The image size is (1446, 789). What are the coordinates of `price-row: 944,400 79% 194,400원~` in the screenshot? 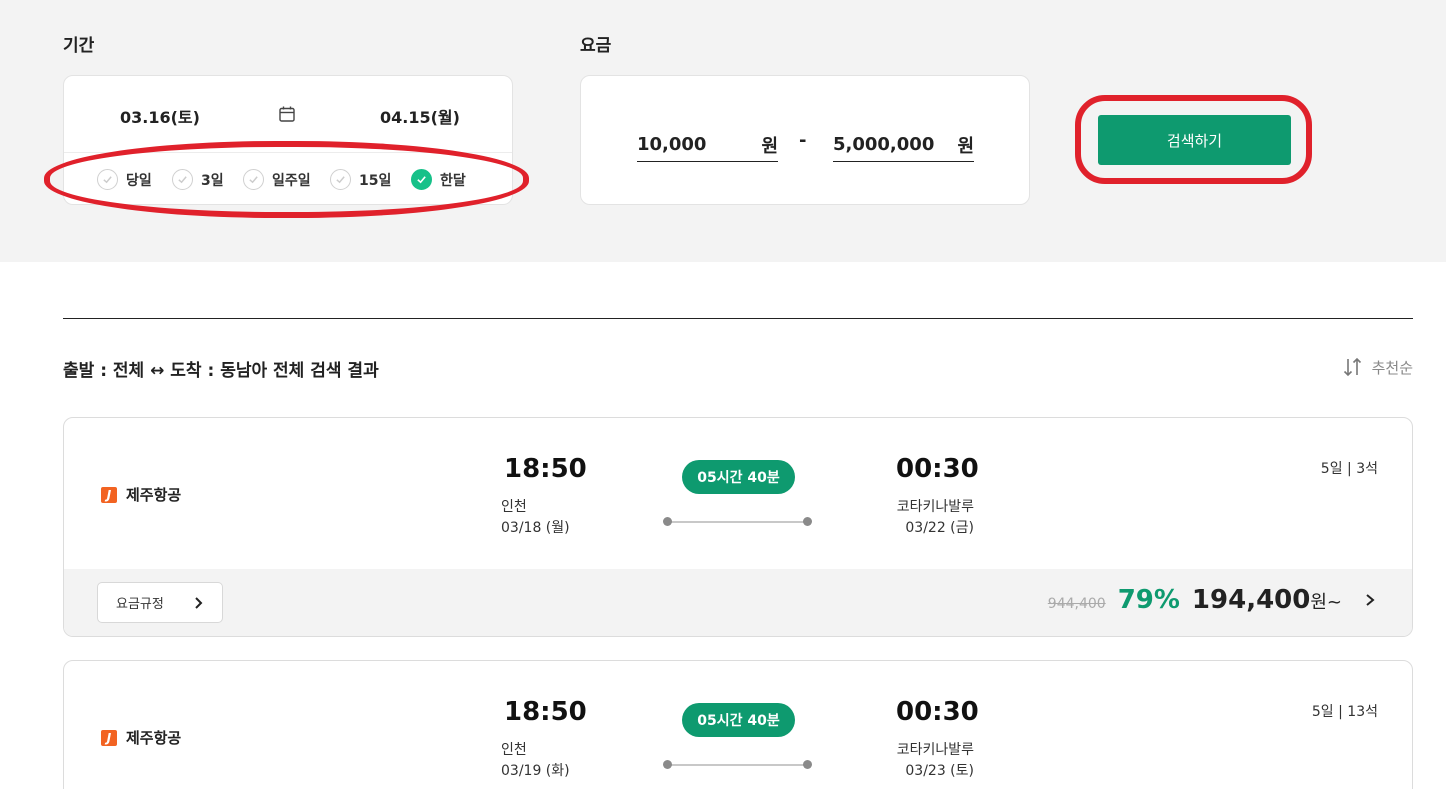 It's located at (1212, 600).